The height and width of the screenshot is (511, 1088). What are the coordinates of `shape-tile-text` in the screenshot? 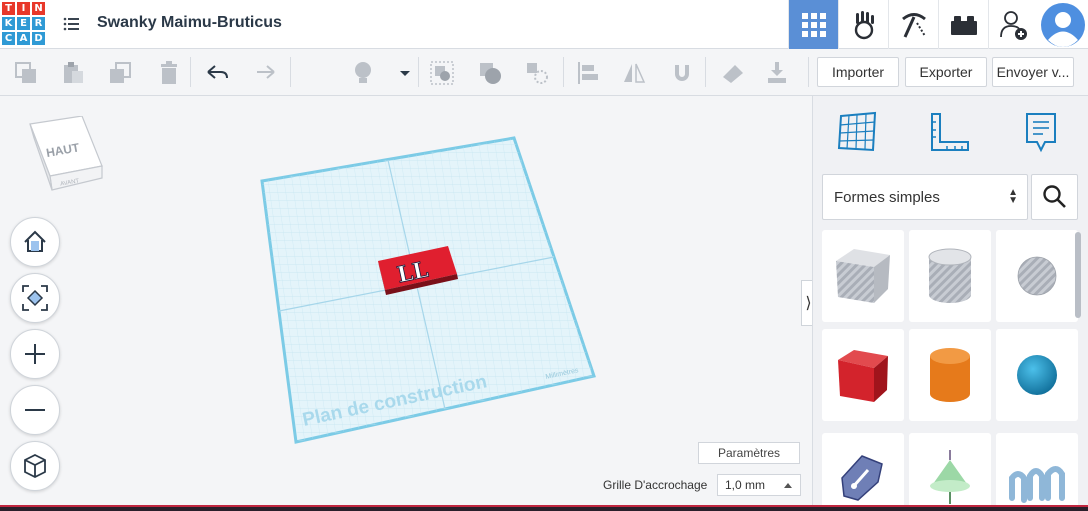 It's located at (1037, 472).